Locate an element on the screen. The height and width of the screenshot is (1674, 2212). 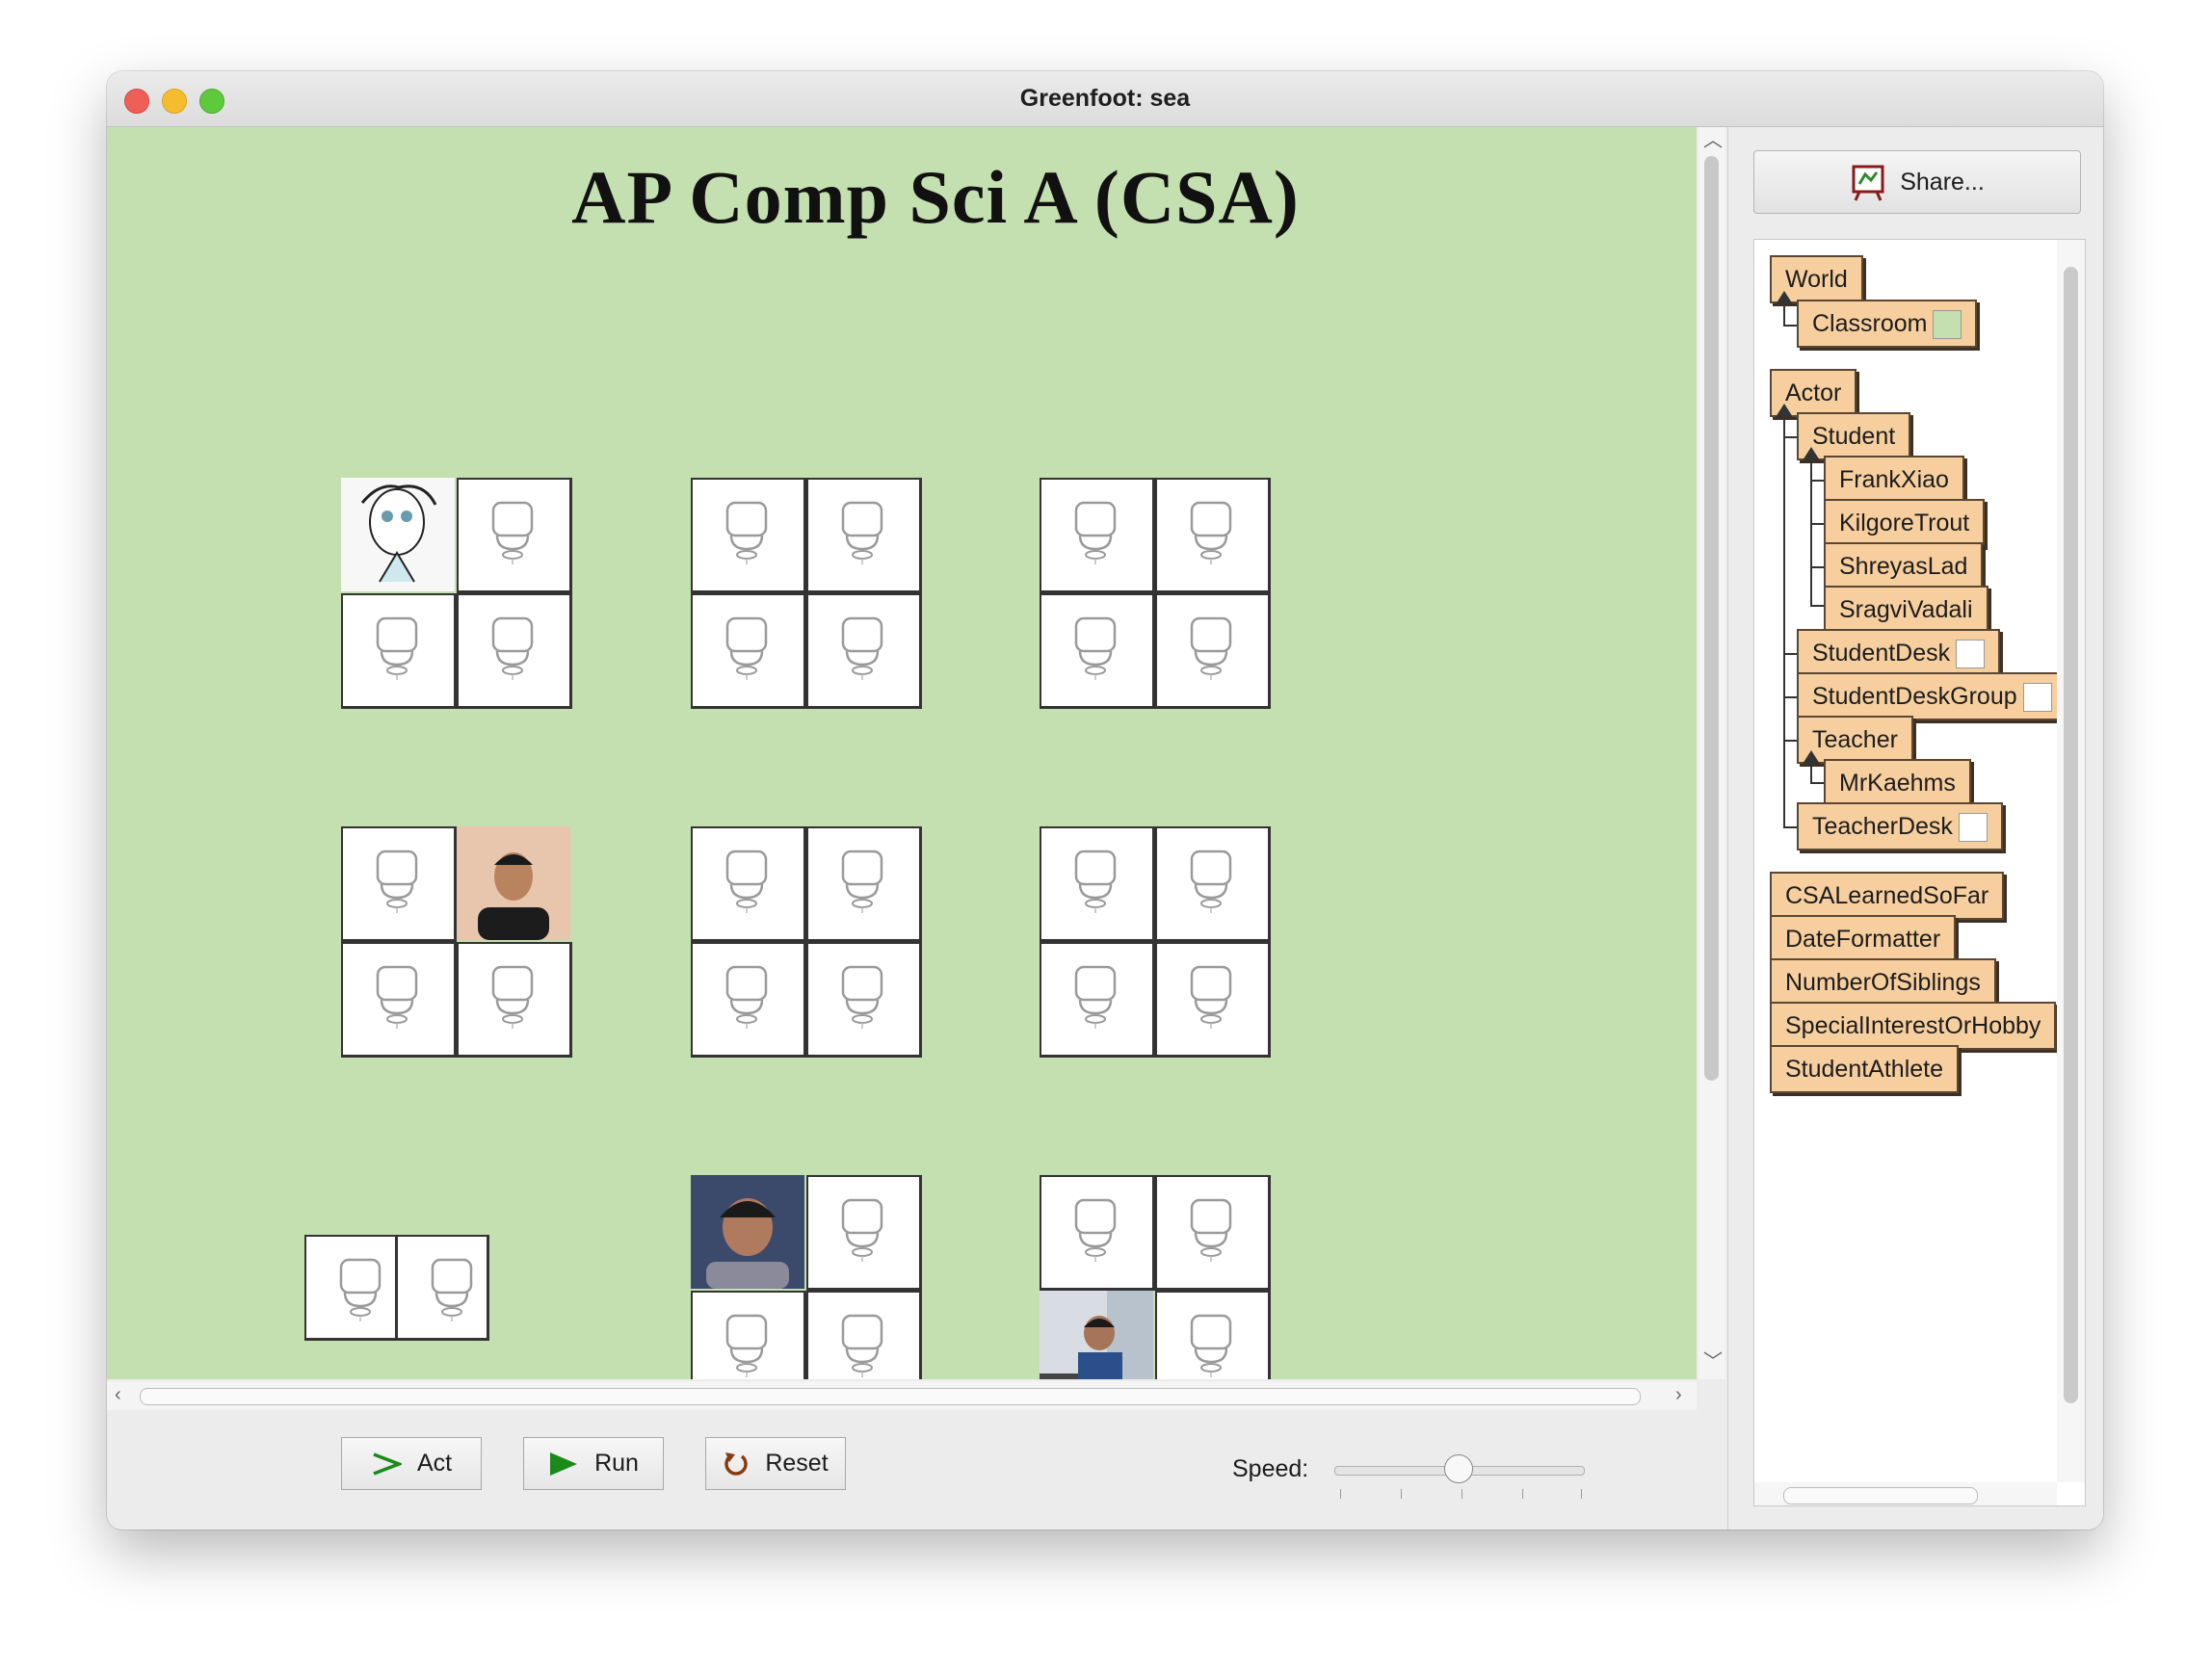
class-dateformatter: DateFormatter is located at coordinates (1863, 939).